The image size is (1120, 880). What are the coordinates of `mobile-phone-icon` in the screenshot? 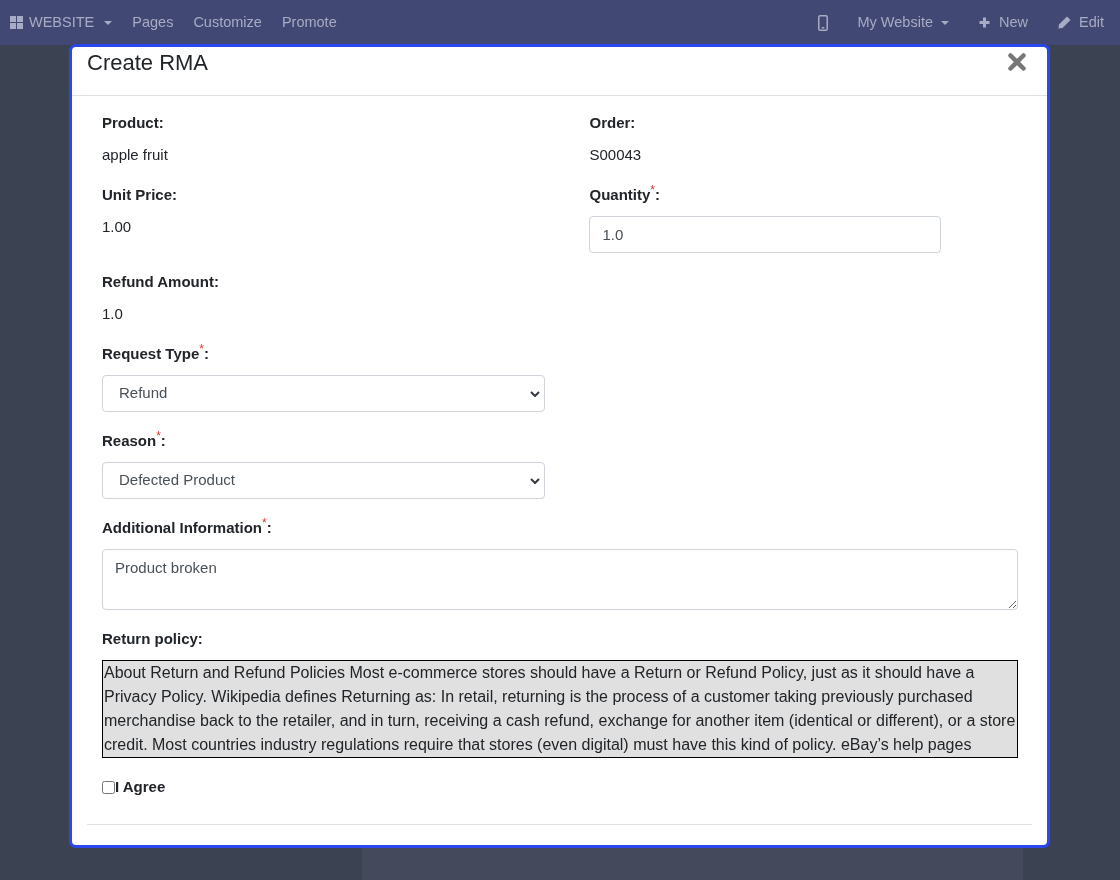 It's located at (822, 22).